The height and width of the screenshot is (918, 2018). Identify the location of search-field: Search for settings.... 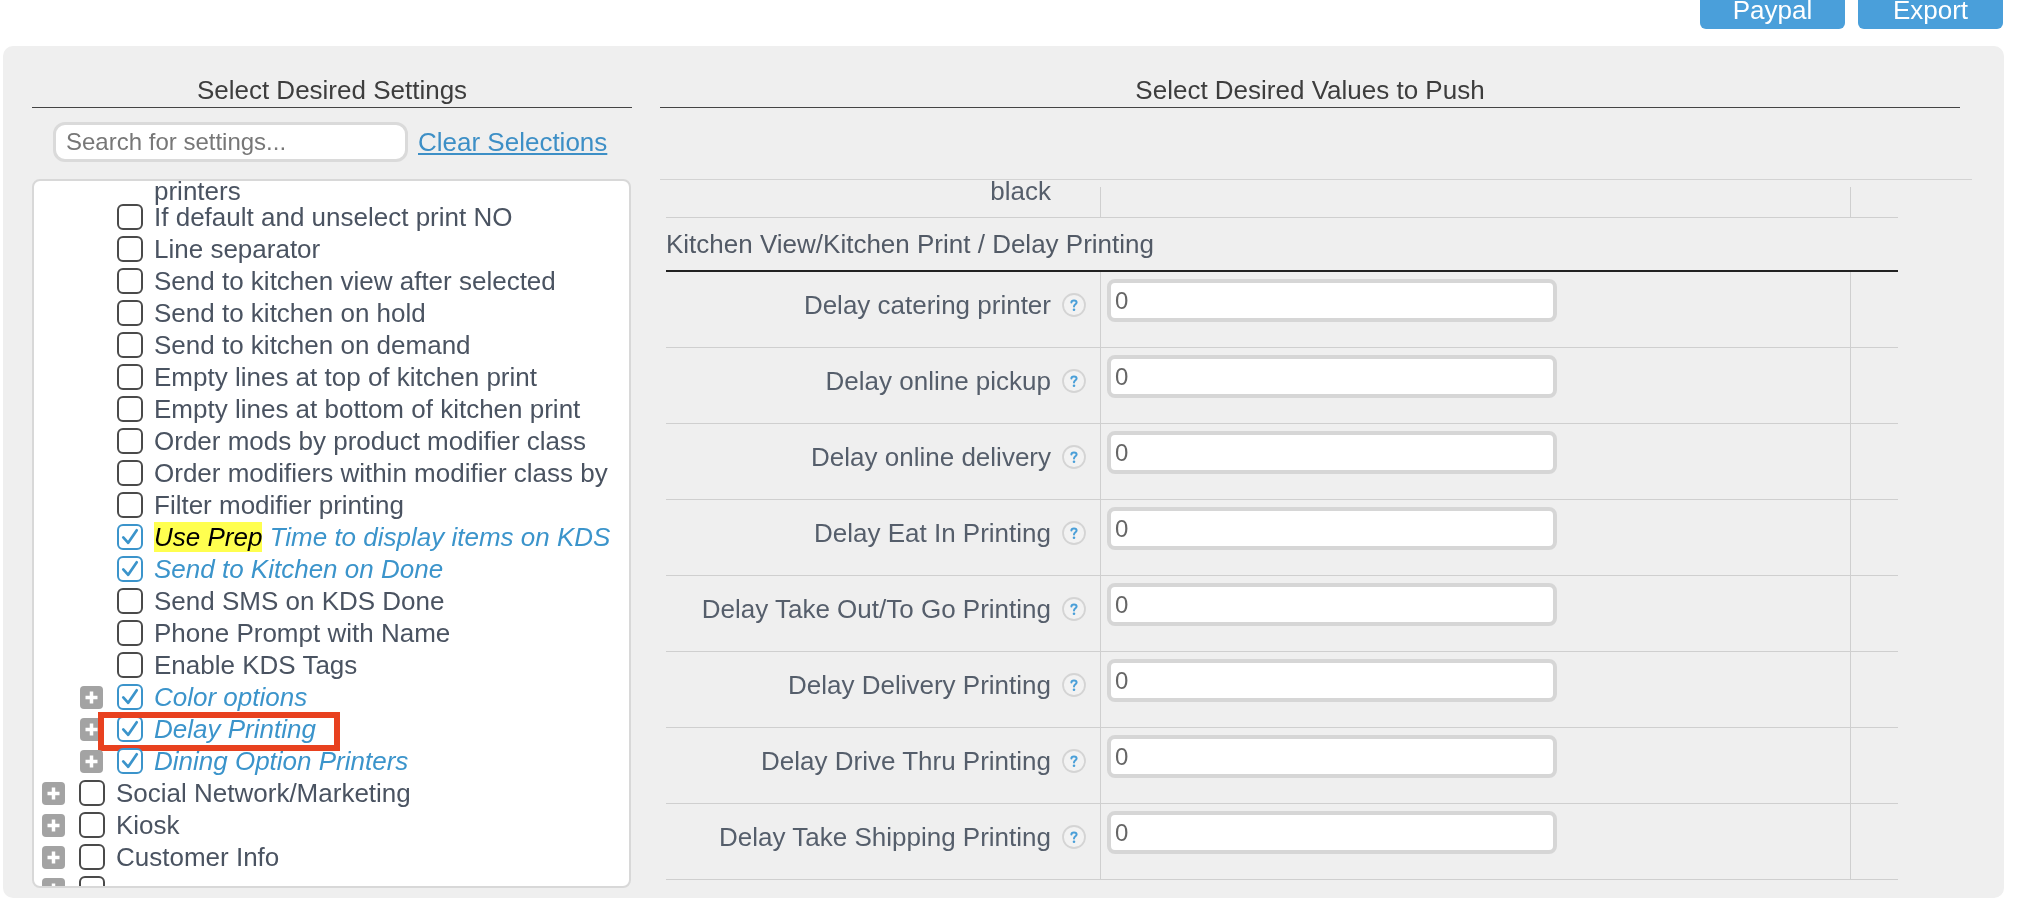
(230, 142).